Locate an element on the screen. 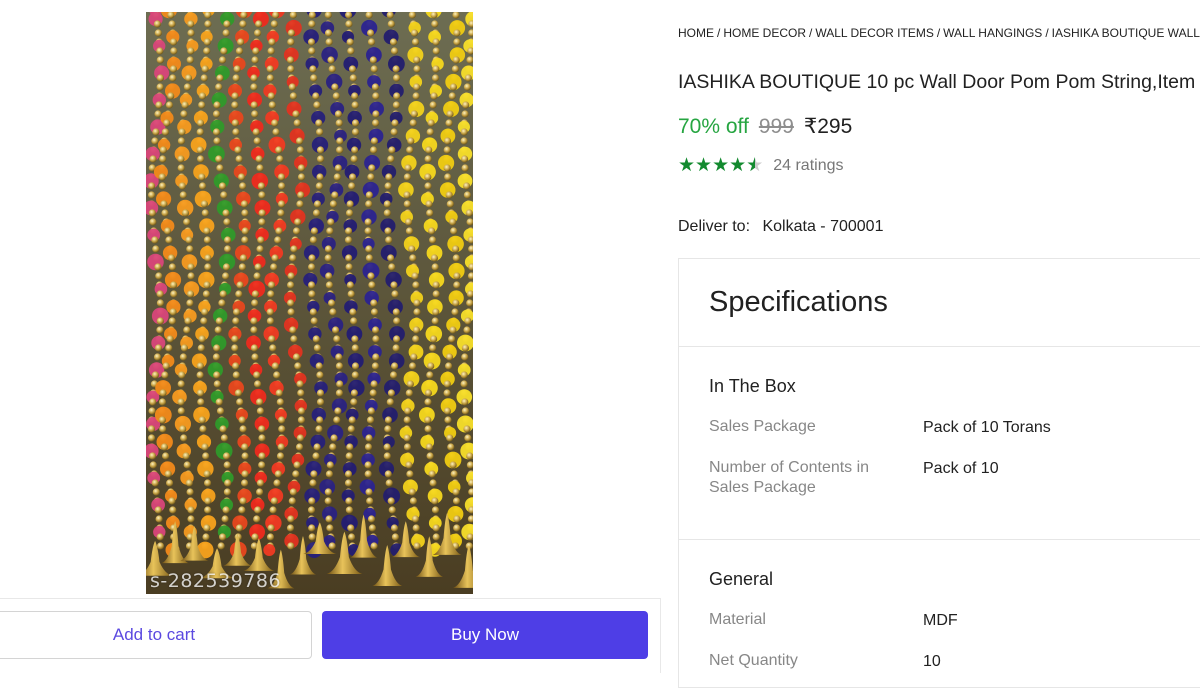 This screenshot has height=688, width=1200. ratings-count: 24 ratings is located at coordinates (808, 165).